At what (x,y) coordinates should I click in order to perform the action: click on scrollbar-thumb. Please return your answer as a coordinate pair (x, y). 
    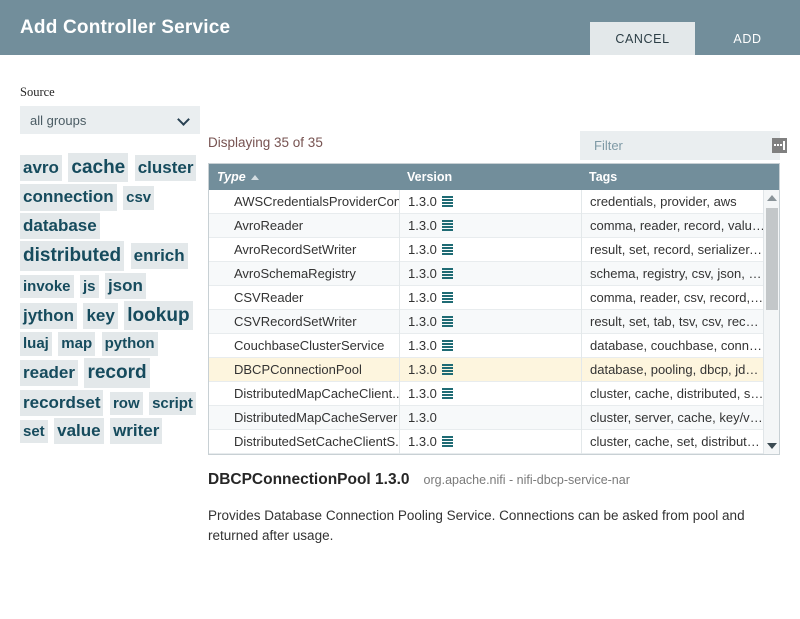
    Looking at the image, I should click on (772, 259).